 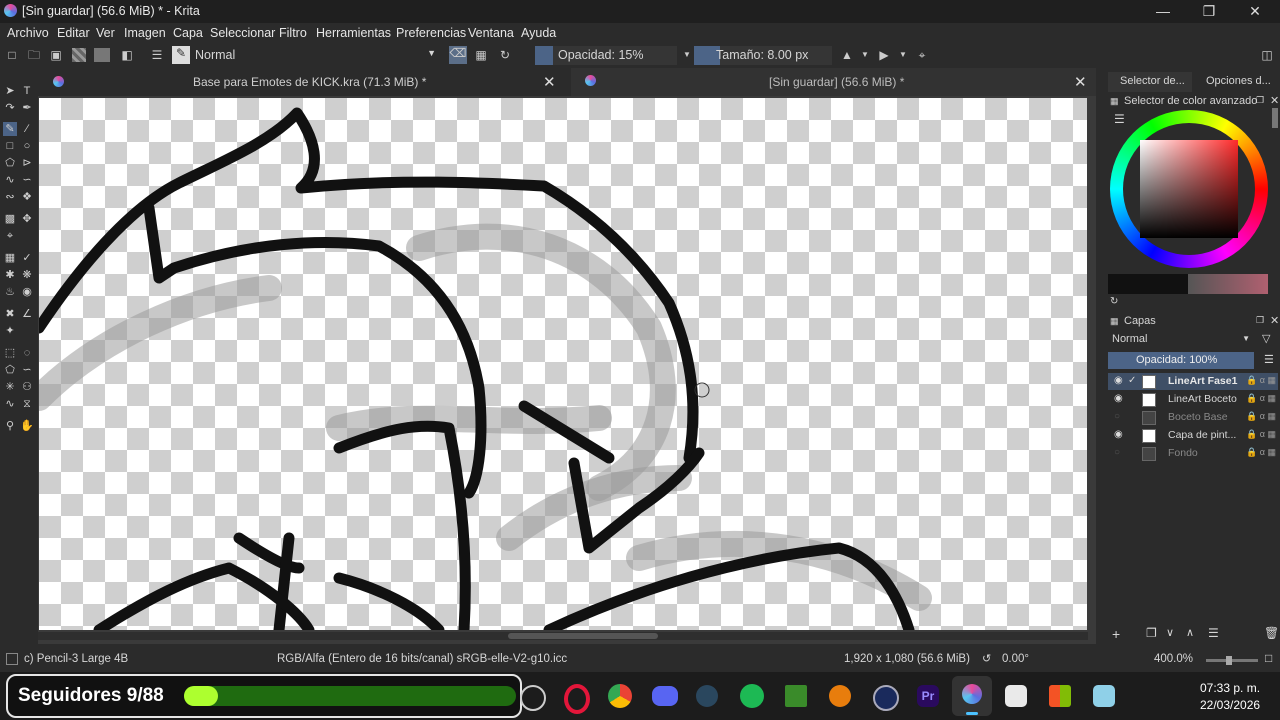 What do you see at coordinates (1260, 100) in the screenshot?
I see `float-panel-icon: ❐` at bounding box center [1260, 100].